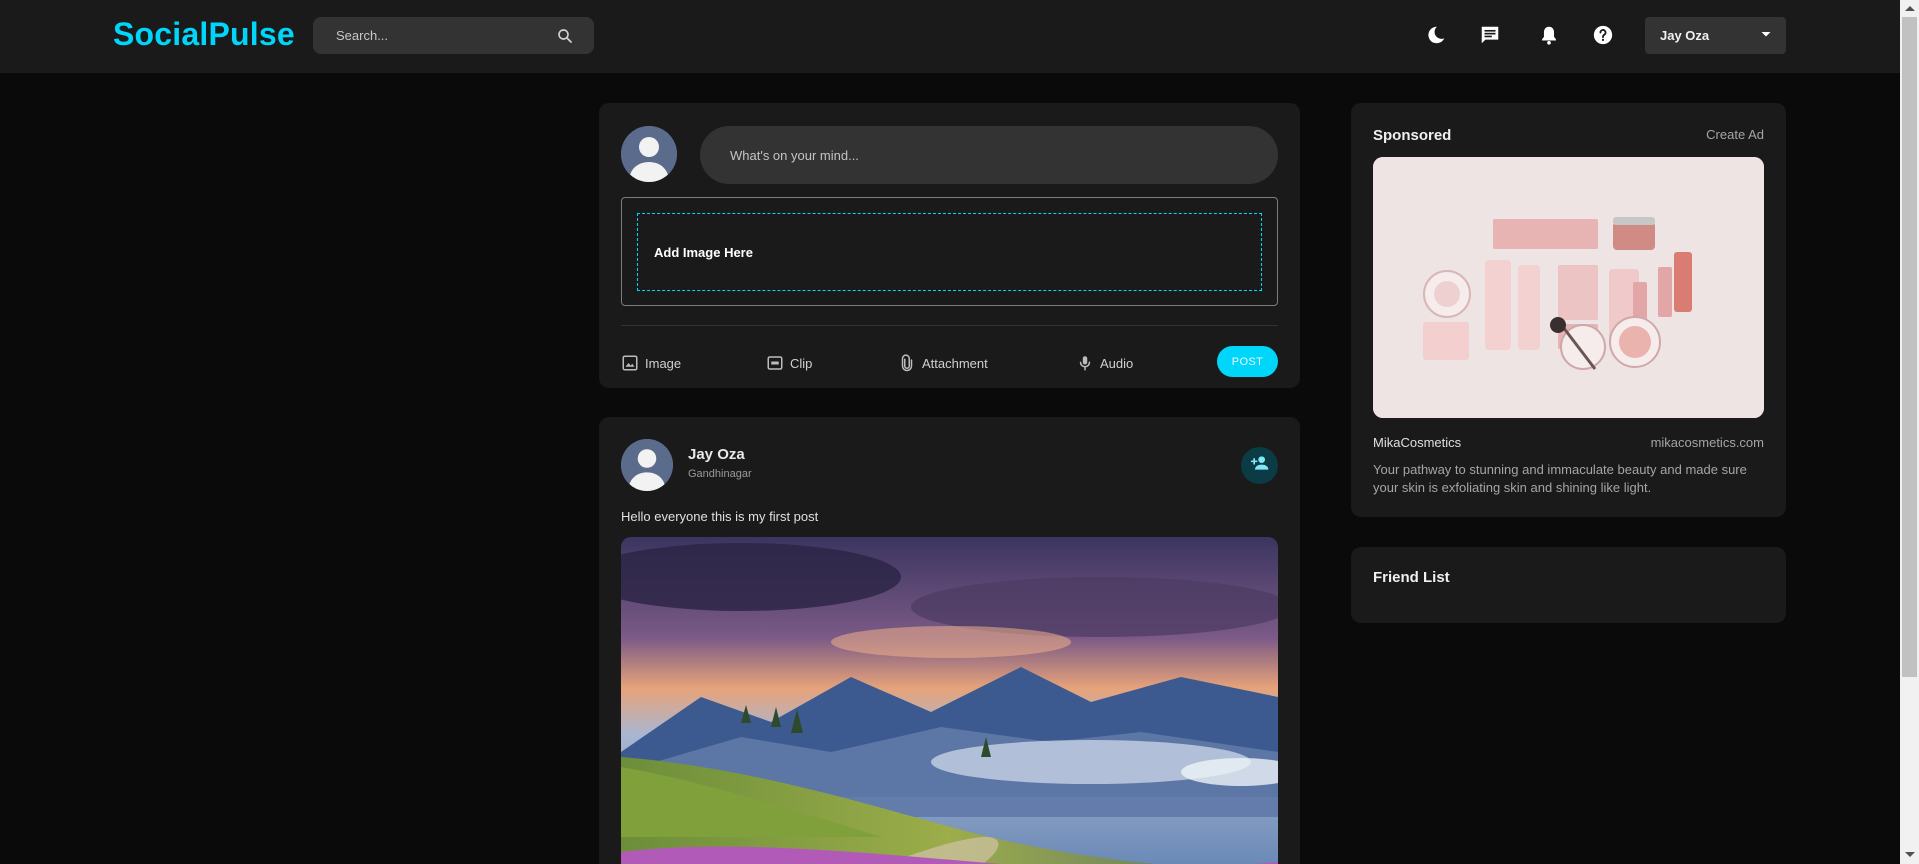 Image resolution: width=1919 pixels, height=864 pixels. Describe the element at coordinates (716, 454) in the screenshot. I see `post-author-name: Jay Oza` at that location.